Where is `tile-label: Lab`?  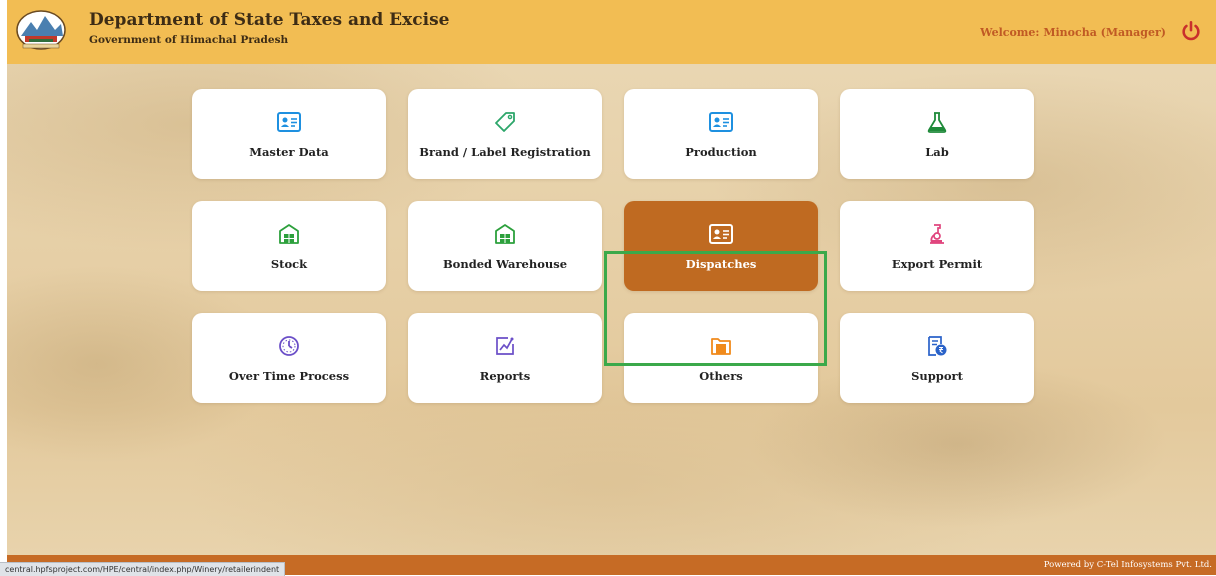
tile-label: Lab is located at coordinates (937, 151).